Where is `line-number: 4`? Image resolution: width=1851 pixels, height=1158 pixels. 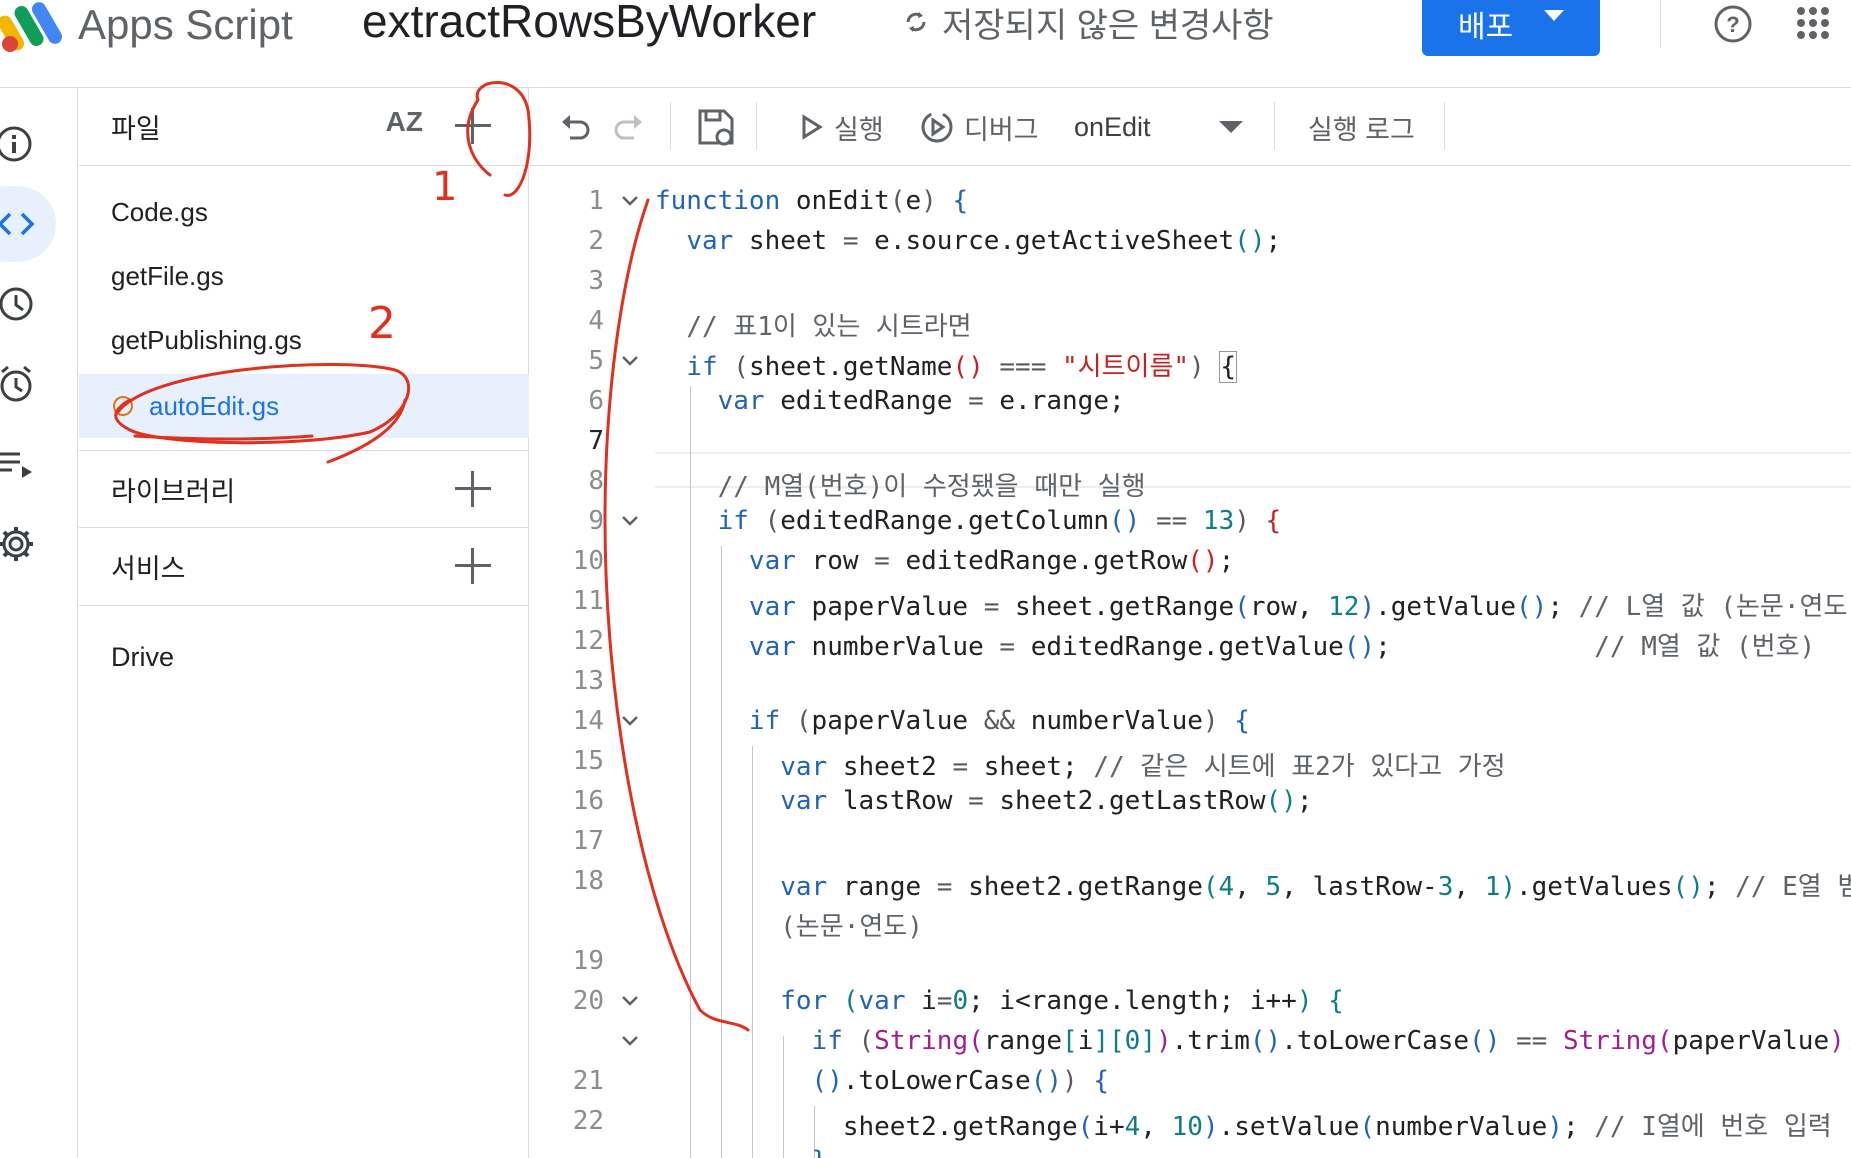
line-number: 4 is located at coordinates (596, 321).